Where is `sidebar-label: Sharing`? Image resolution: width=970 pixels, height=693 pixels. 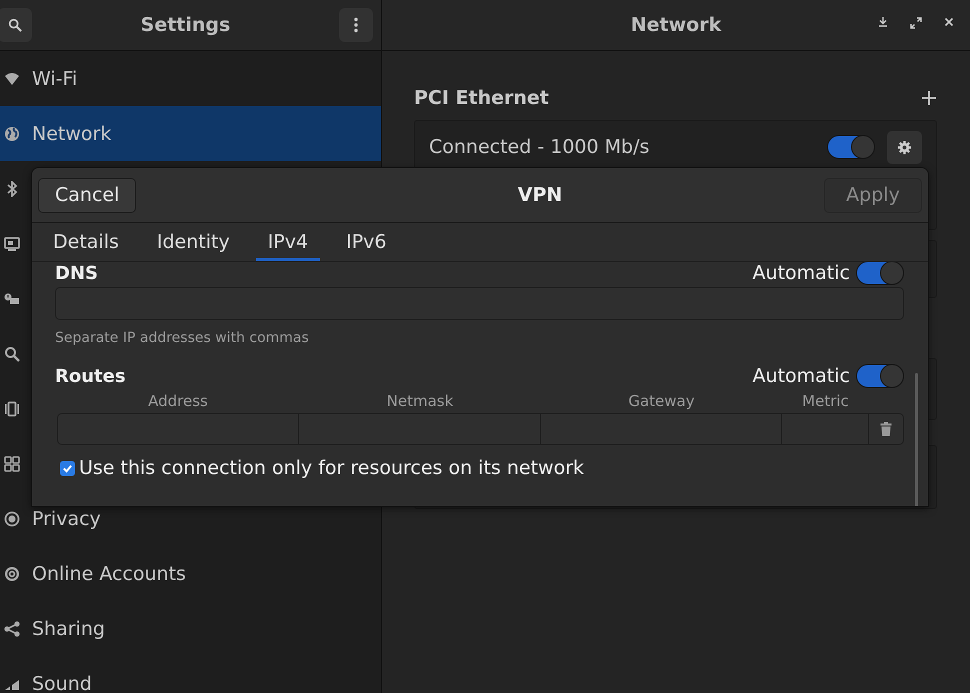
sidebar-label: Sharing is located at coordinates (68, 629).